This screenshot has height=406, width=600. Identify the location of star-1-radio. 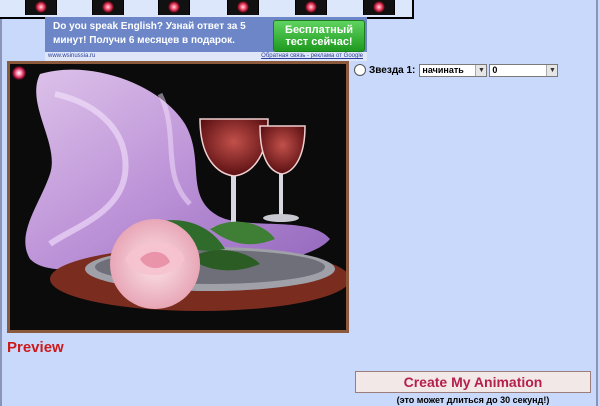
(360, 70).